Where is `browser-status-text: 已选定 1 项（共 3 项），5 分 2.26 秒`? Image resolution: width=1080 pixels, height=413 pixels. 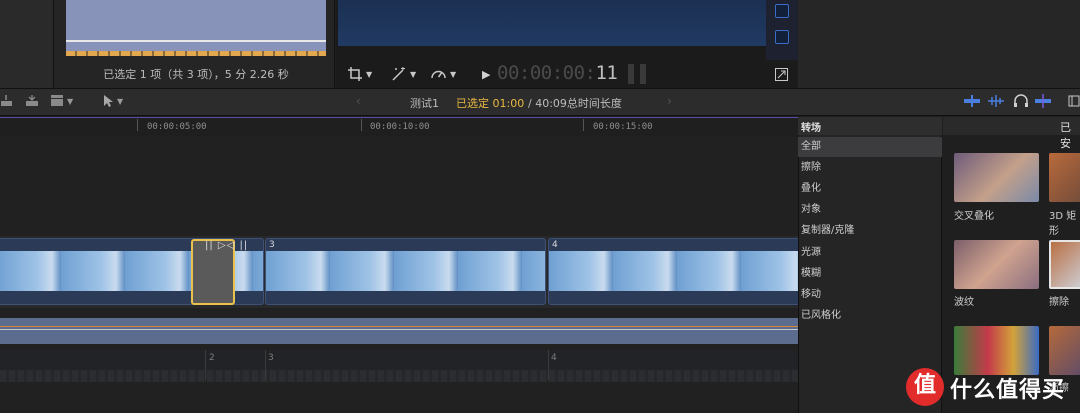
browser-status-text: 已选定 1 项（共 3 项），5 分 2.26 秒 is located at coordinates (196, 74).